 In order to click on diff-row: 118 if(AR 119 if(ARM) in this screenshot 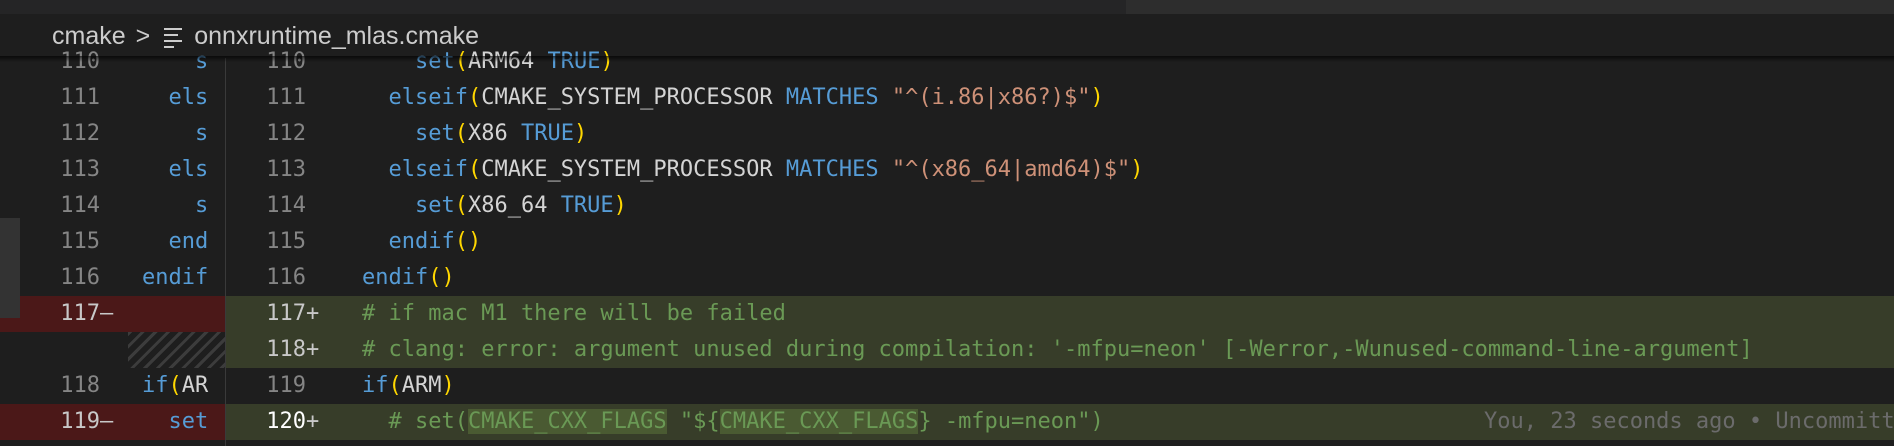, I will do `click(947, 386)`.